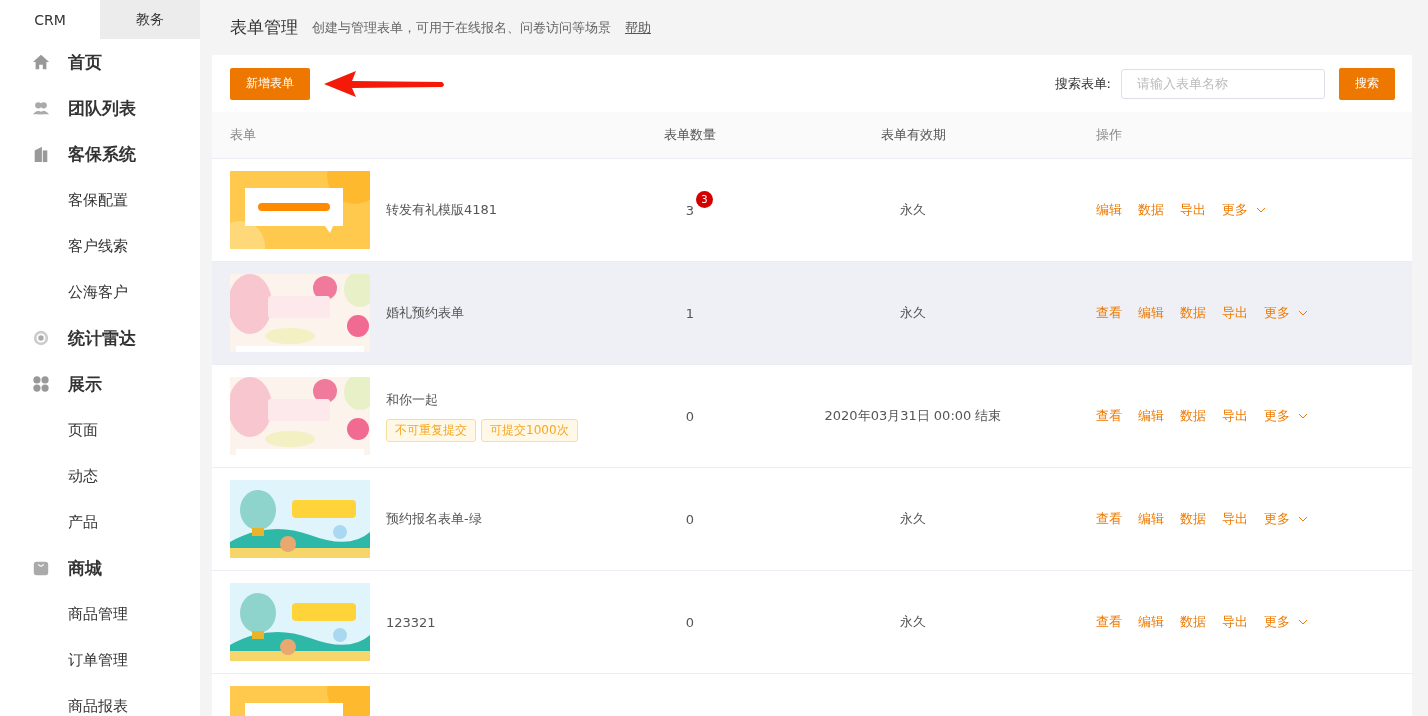  What do you see at coordinates (41, 108) in the screenshot?
I see `people-icon` at bounding box center [41, 108].